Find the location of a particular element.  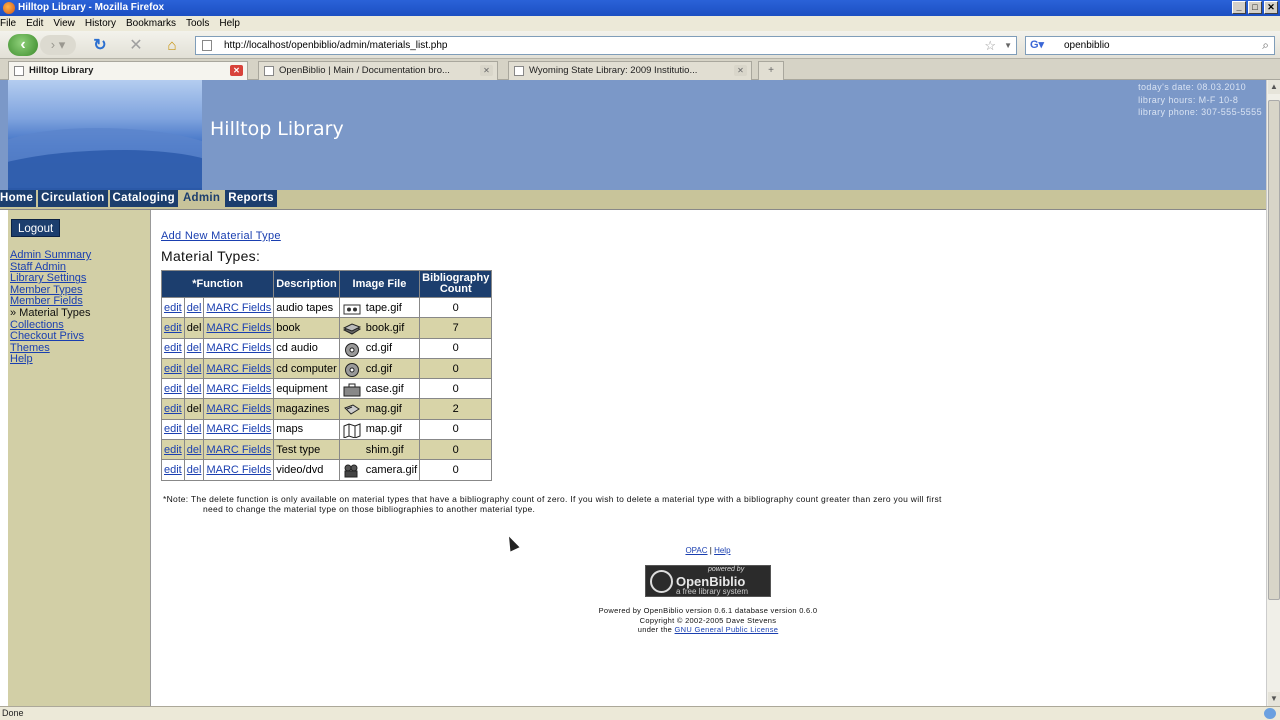

tab-cataloging: Cataloging is located at coordinates (143, 198).